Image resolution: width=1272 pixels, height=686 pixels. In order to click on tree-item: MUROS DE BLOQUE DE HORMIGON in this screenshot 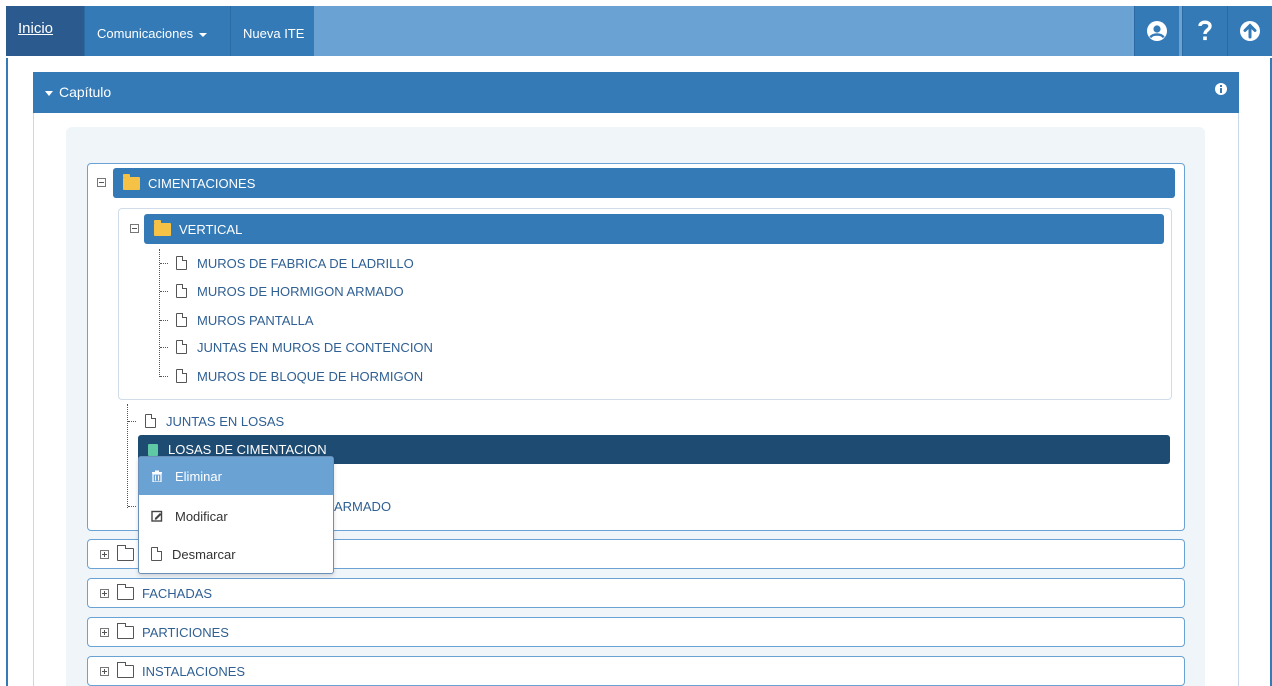, I will do `click(299, 376)`.